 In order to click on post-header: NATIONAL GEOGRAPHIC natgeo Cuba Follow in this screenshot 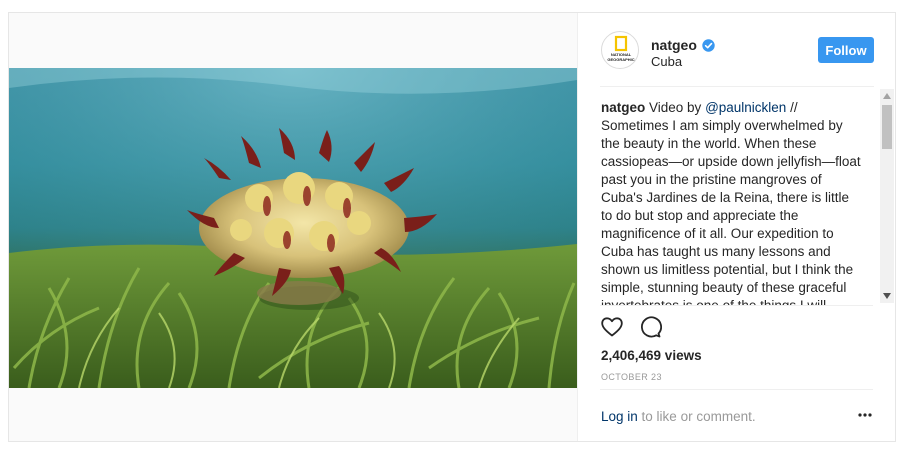, I will do `click(737, 50)`.